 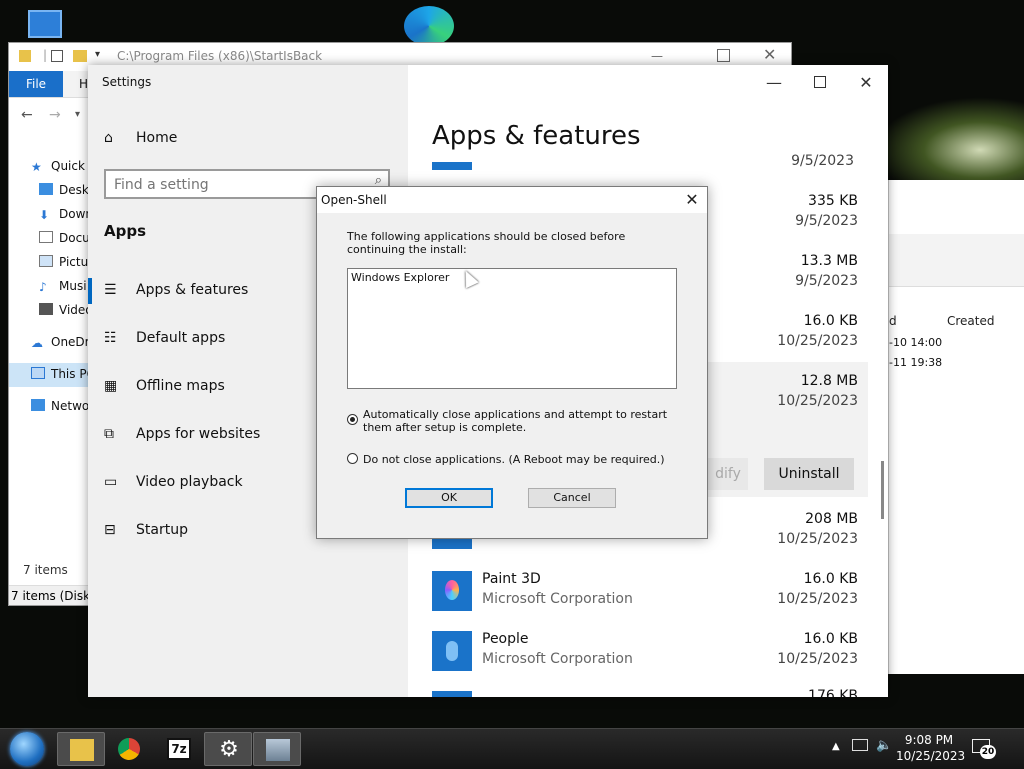 What do you see at coordinates (80, 56) in the screenshot?
I see `new-folder-icon` at bounding box center [80, 56].